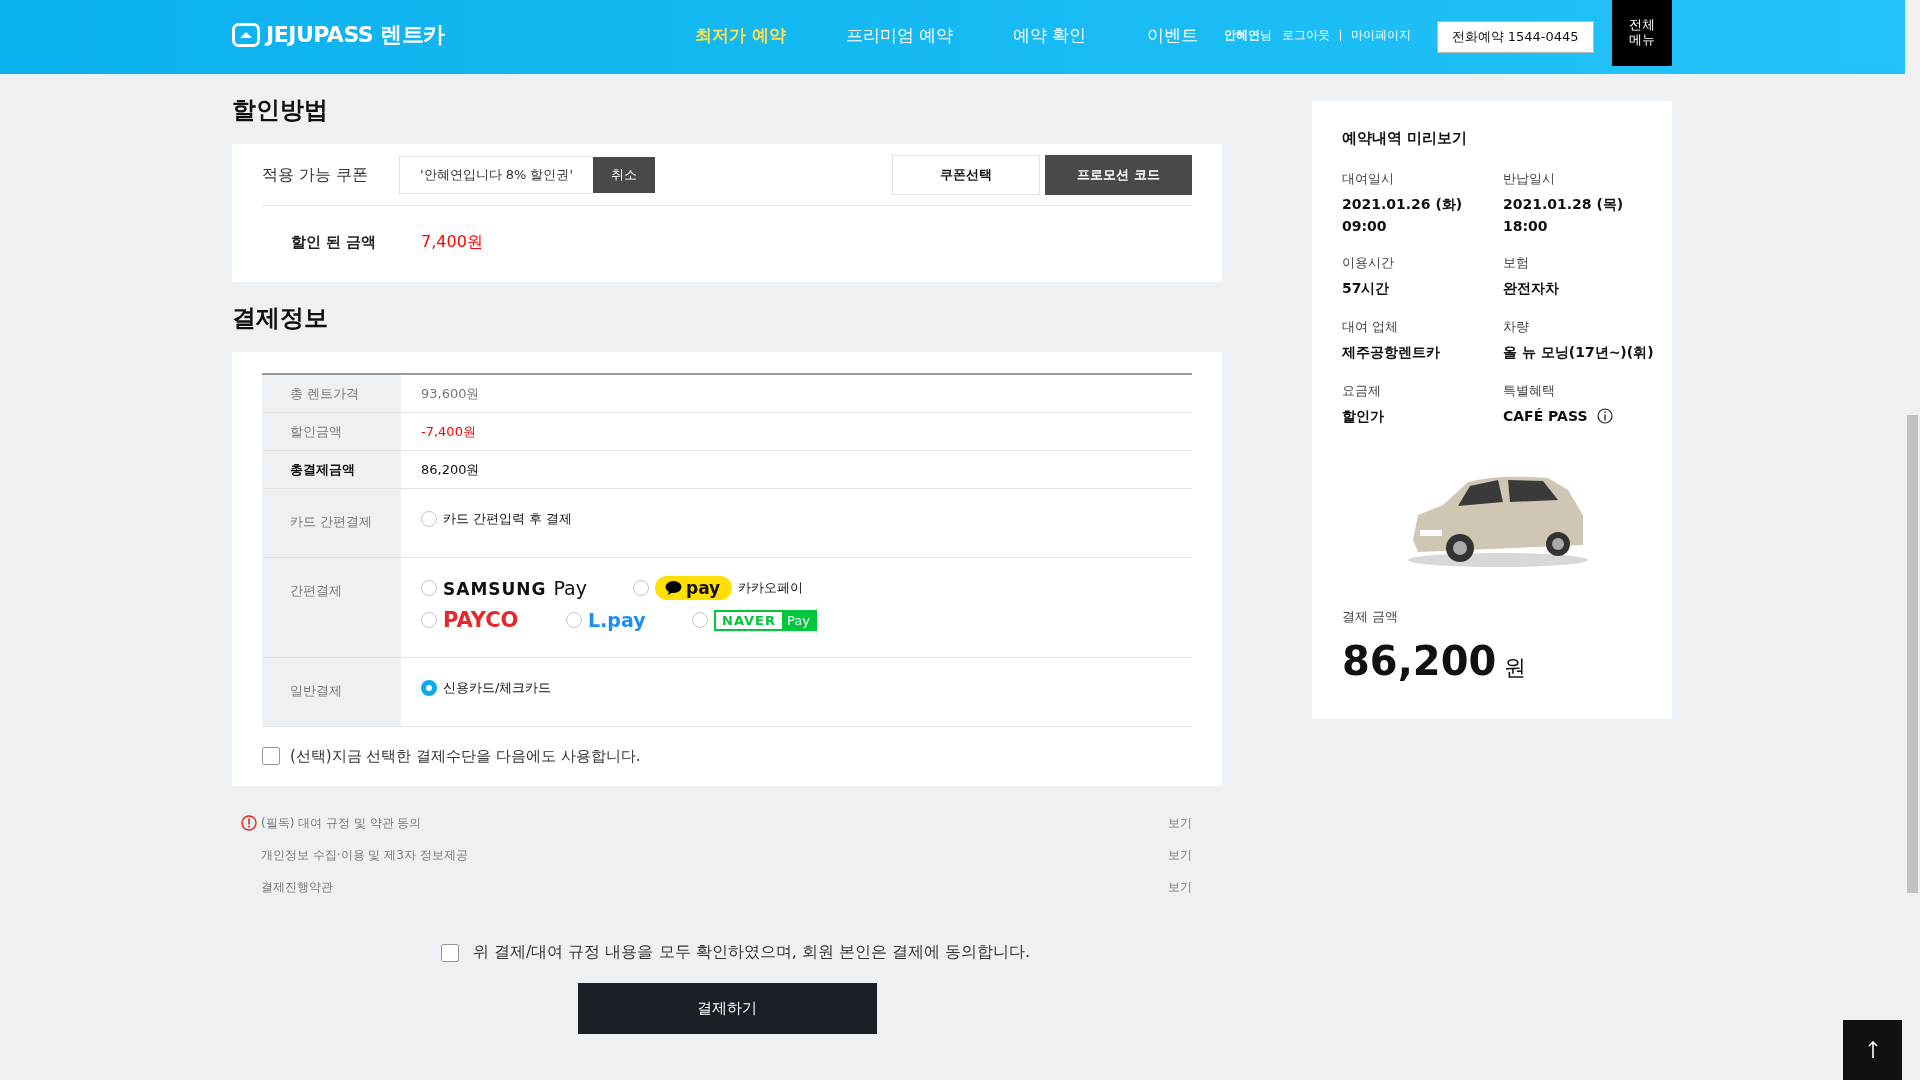 The height and width of the screenshot is (1080, 1920). What do you see at coordinates (1531, 289) in the screenshot?
I see `field-value: 완전자차` at bounding box center [1531, 289].